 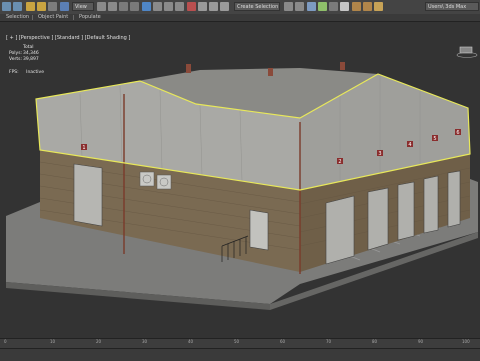 I want to click on timeline-tick: 80, so click(x=375, y=341).